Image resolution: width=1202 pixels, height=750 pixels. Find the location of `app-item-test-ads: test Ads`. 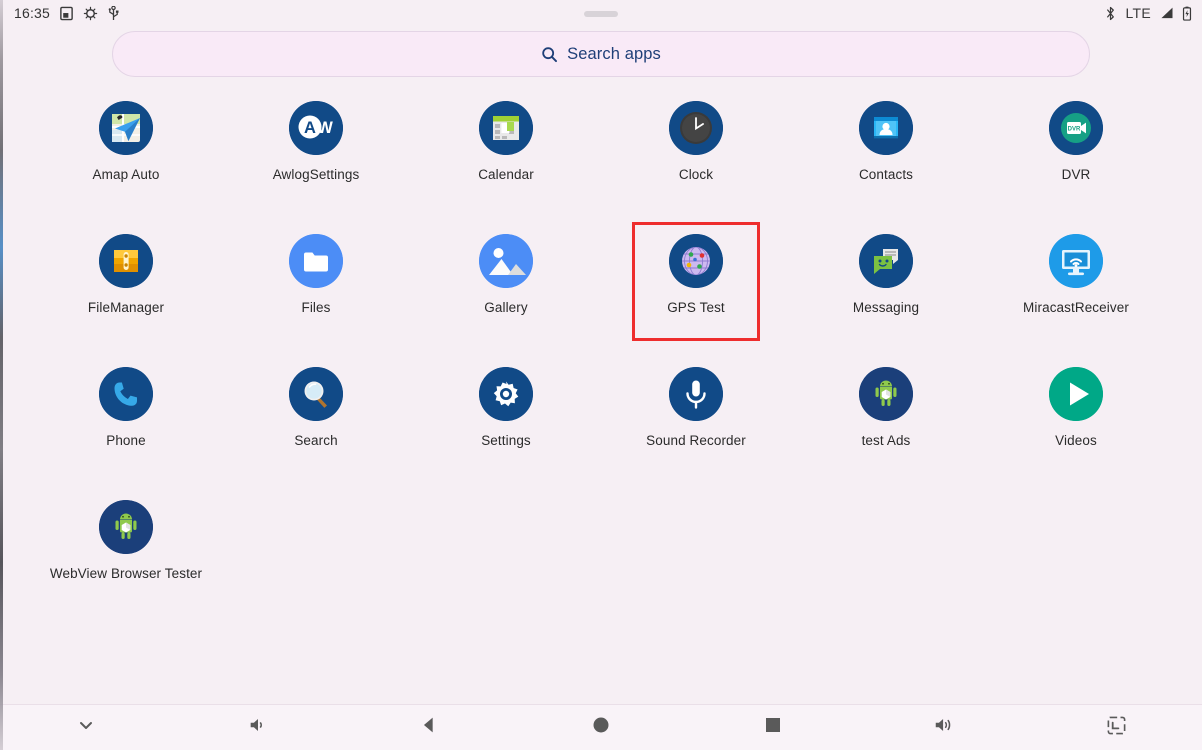

app-item-test-ads: test Ads is located at coordinates (886, 433).